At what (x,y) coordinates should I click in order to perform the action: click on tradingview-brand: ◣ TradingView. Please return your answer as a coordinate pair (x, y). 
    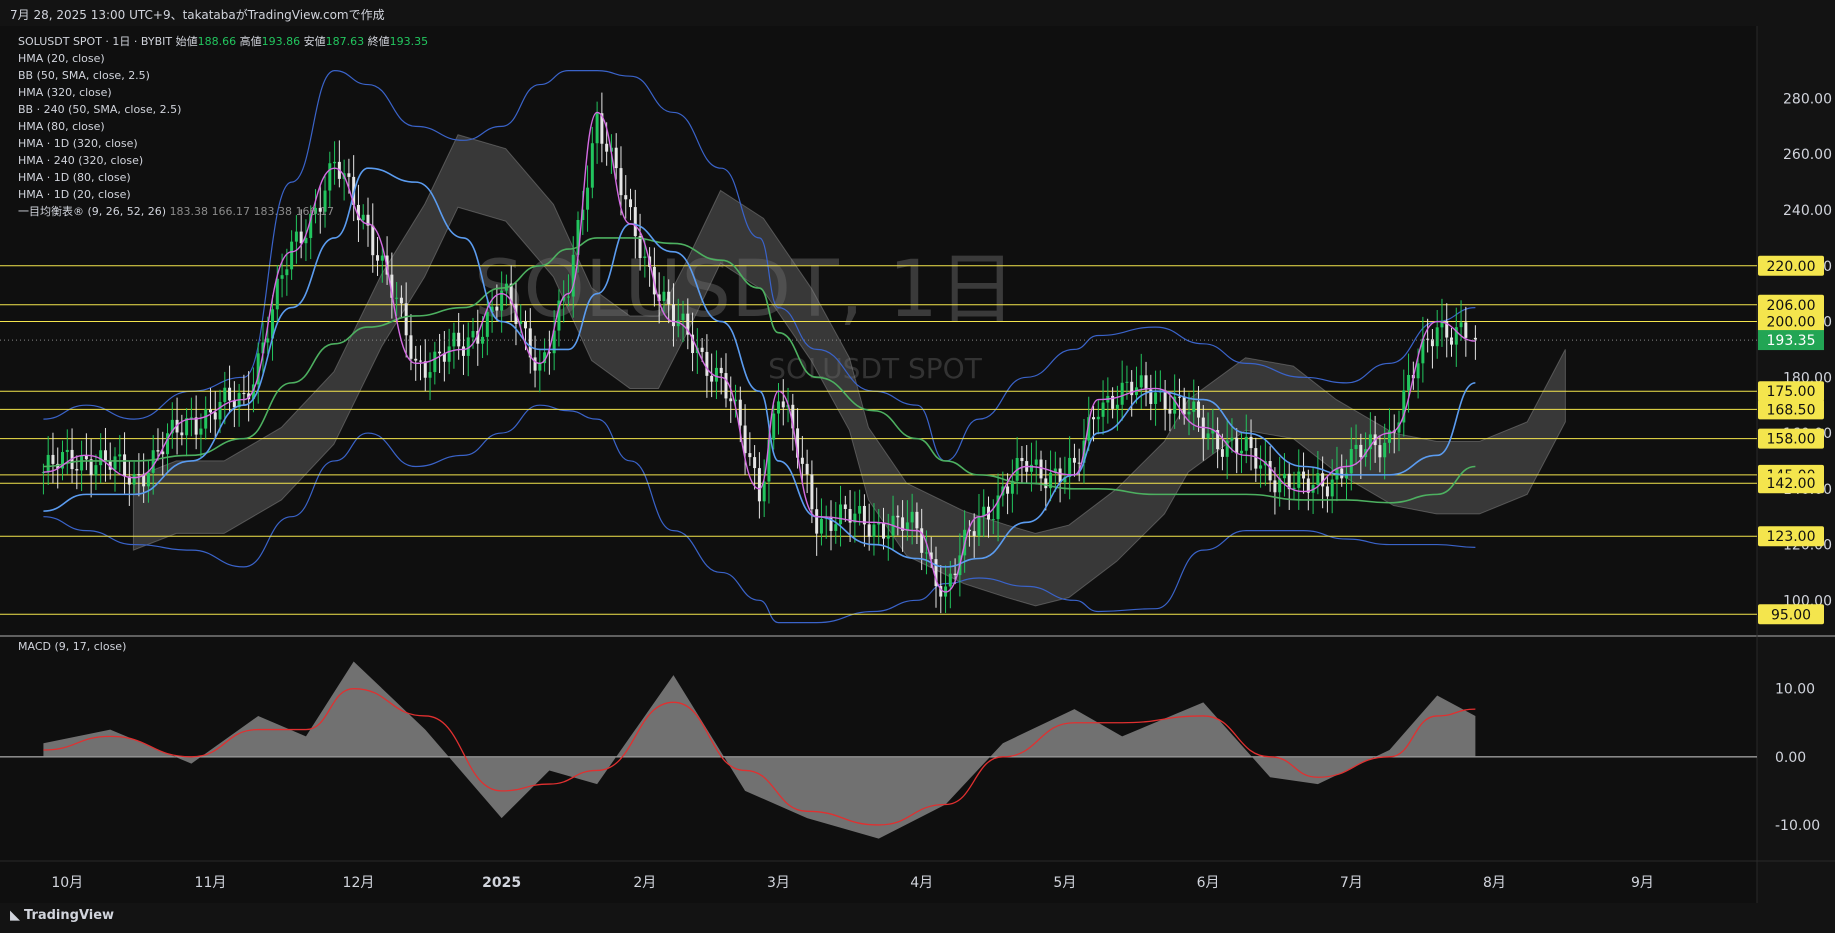
    Looking at the image, I should click on (62, 915).